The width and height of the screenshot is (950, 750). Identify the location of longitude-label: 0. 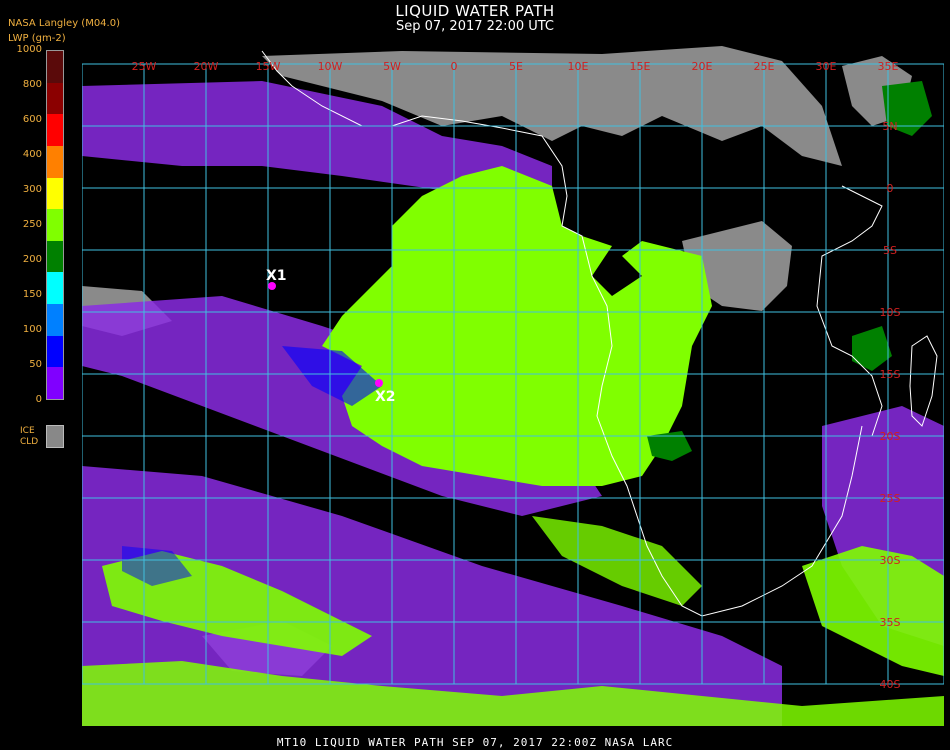
(454, 66).